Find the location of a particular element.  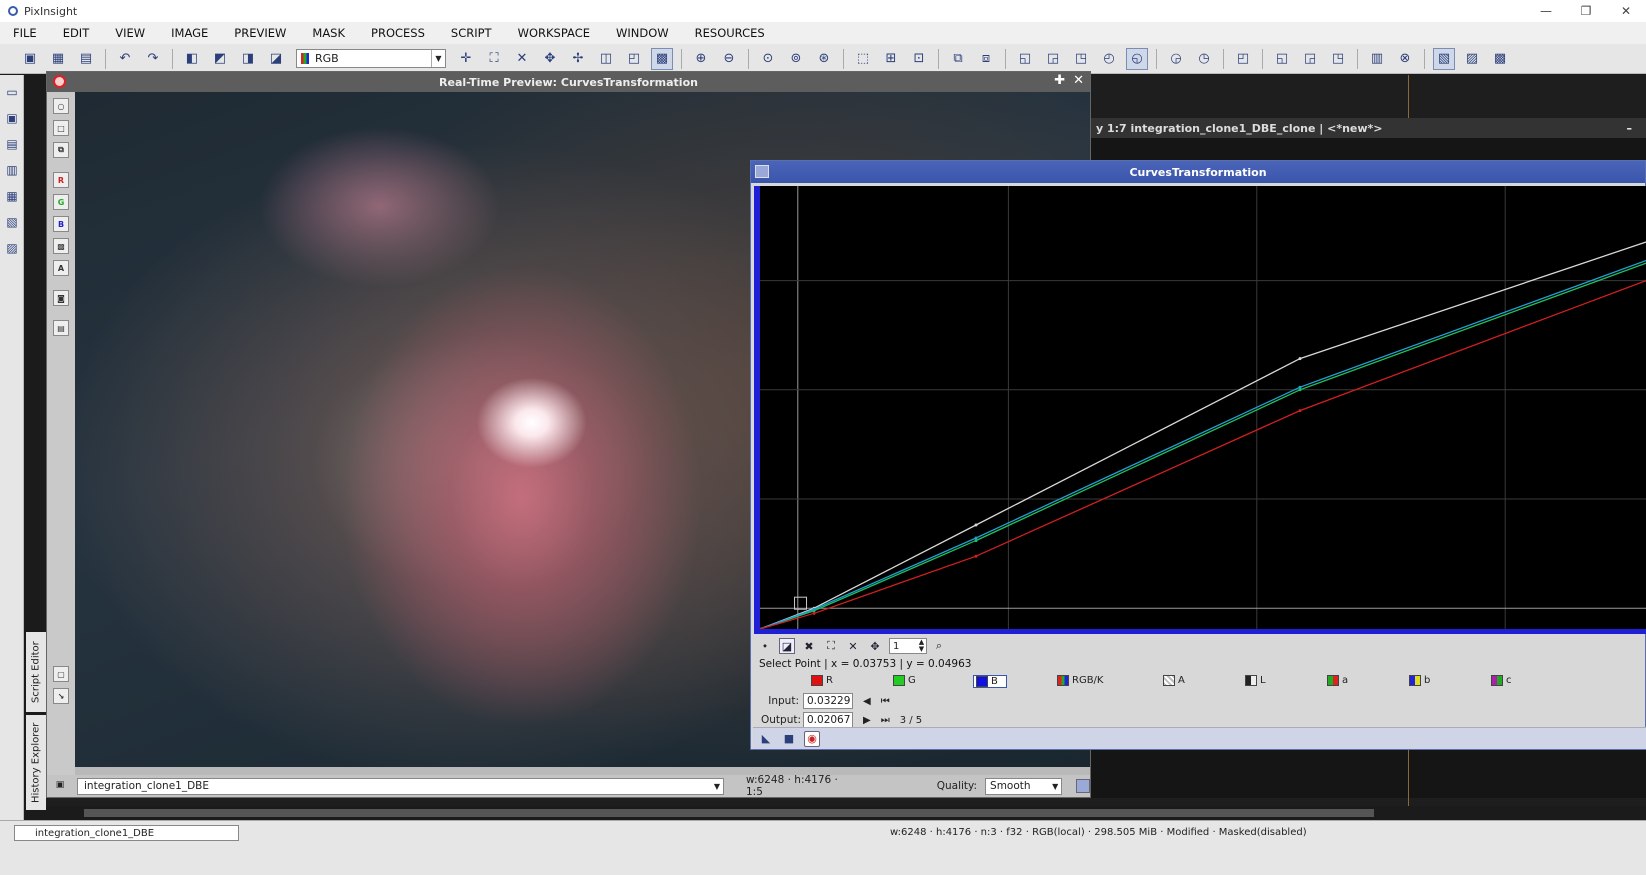

channel-g-button: G is located at coordinates (61, 202).